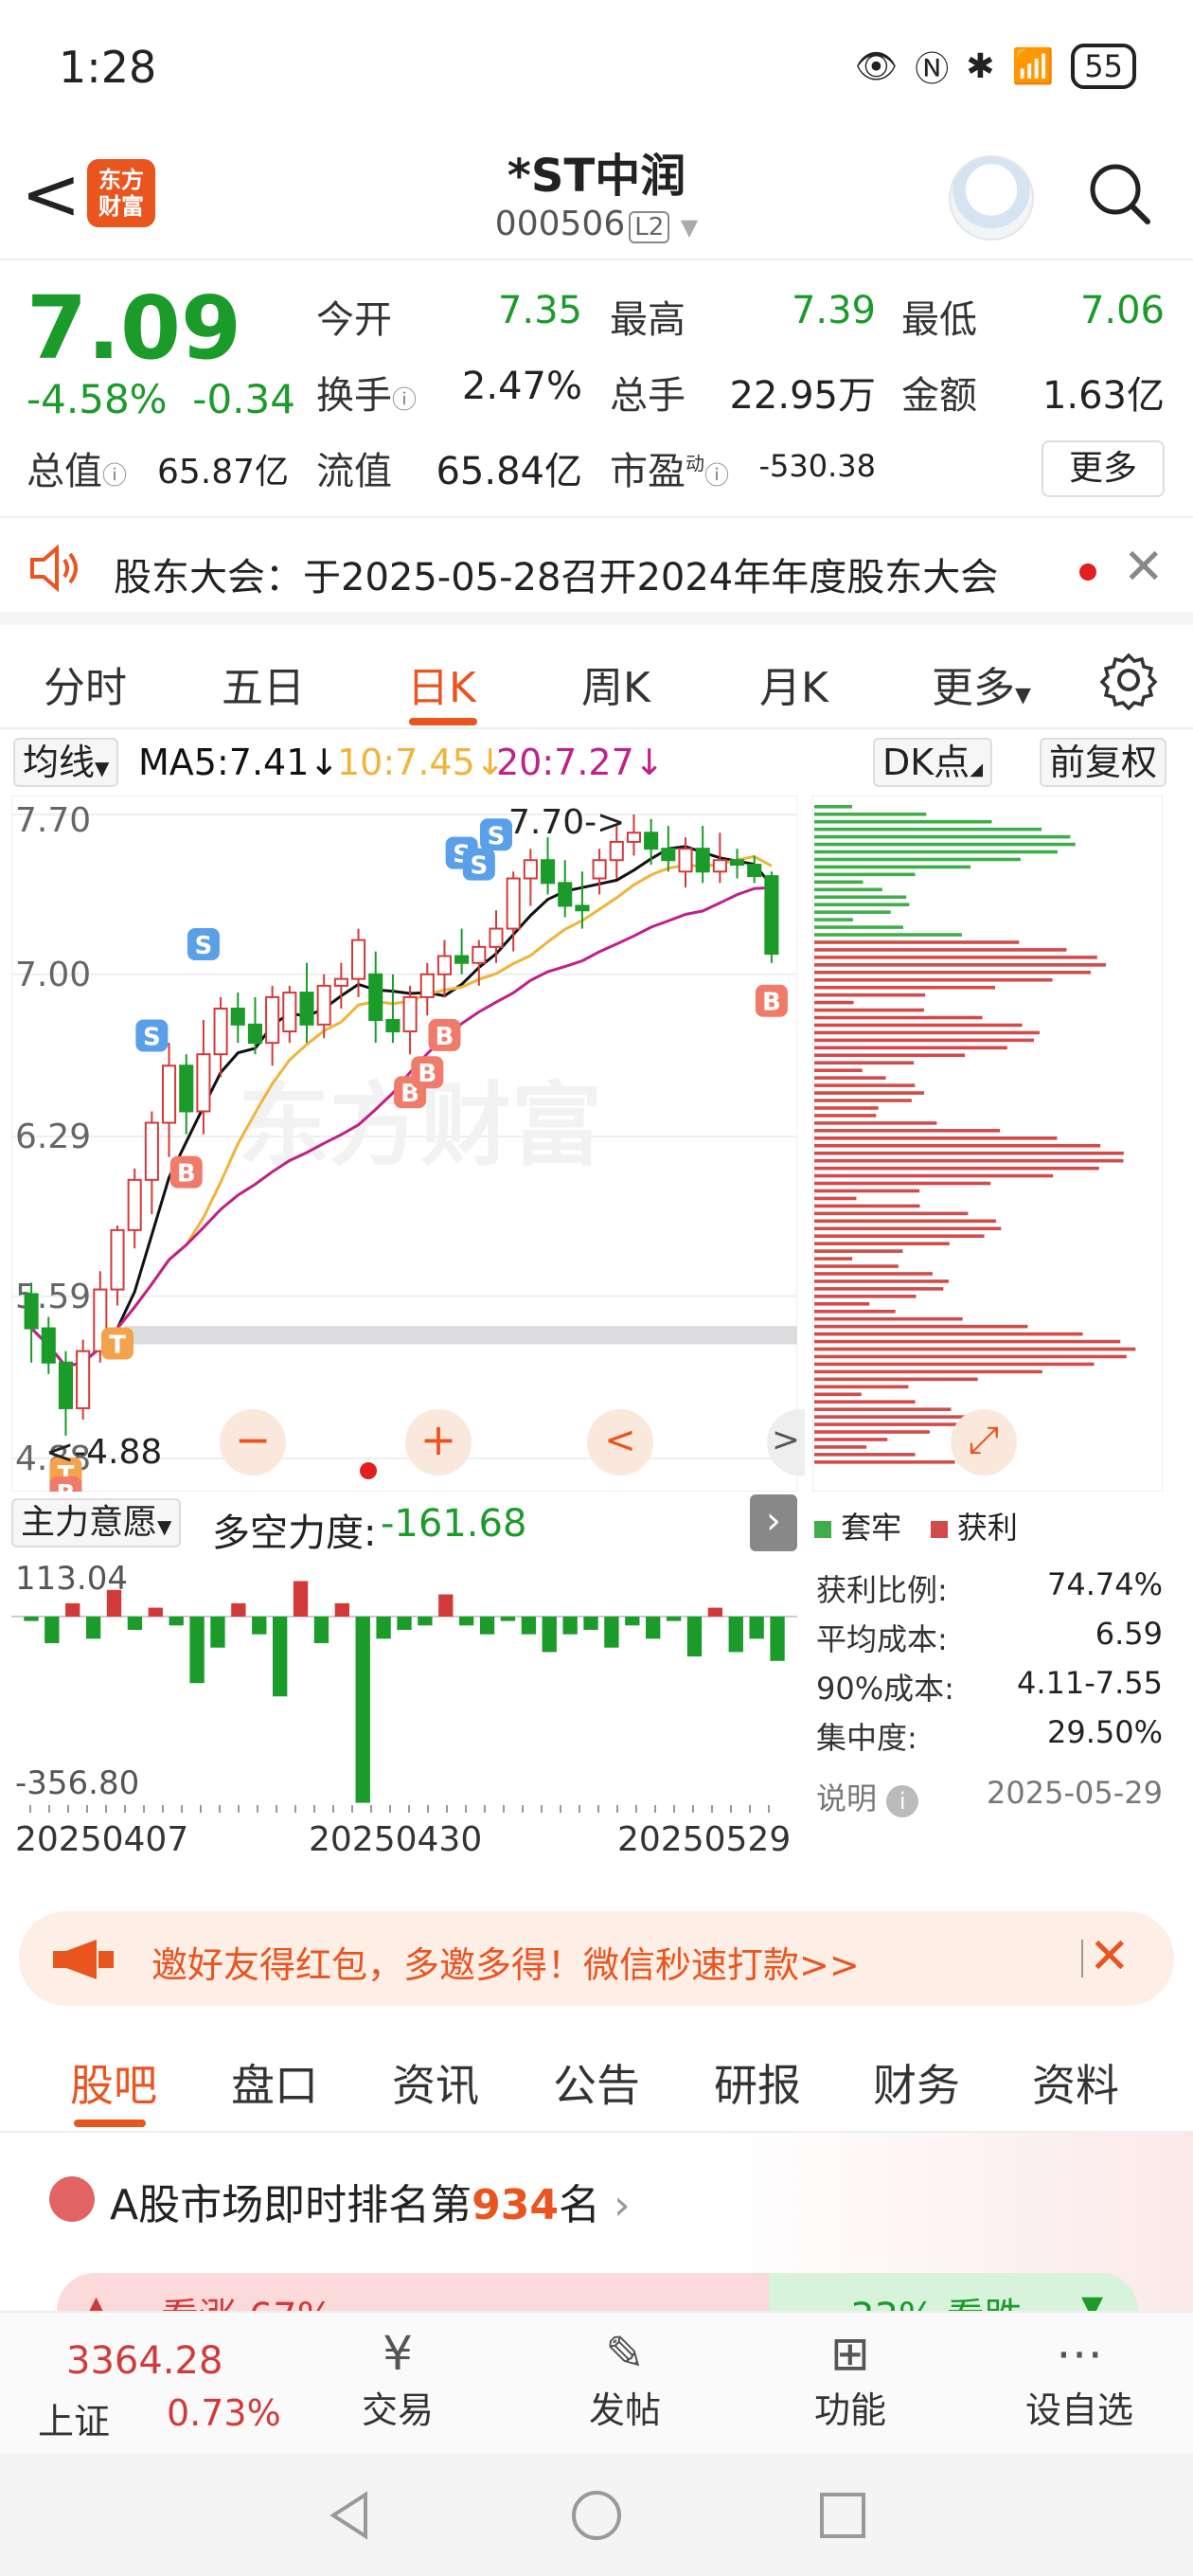  Describe the element at coordinates (274, 2082) in the screenshot. I see `tab-order-book: 盘口` at that location.